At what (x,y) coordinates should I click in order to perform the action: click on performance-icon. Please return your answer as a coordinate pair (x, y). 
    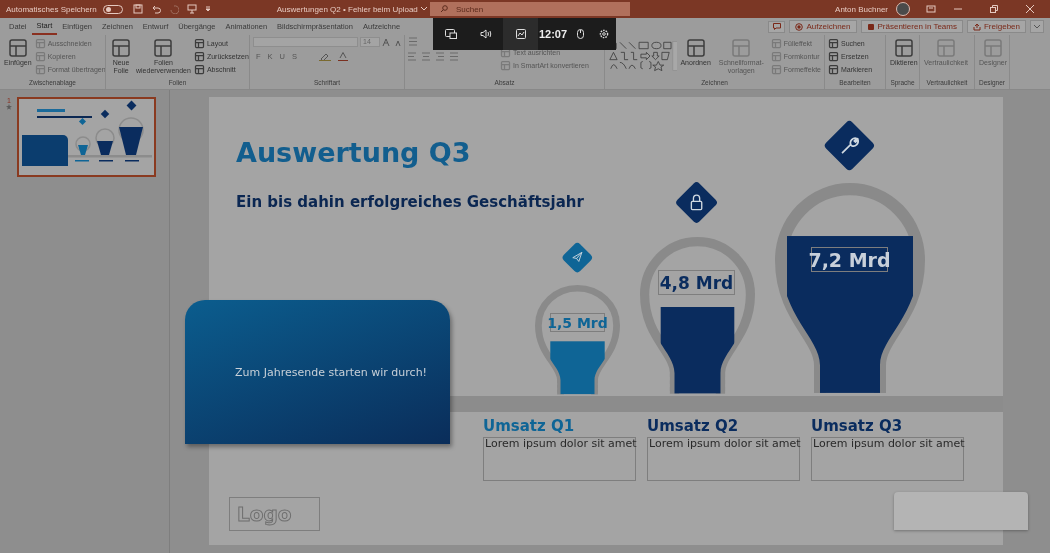
    Looking at the image, I should click on (520, 34).